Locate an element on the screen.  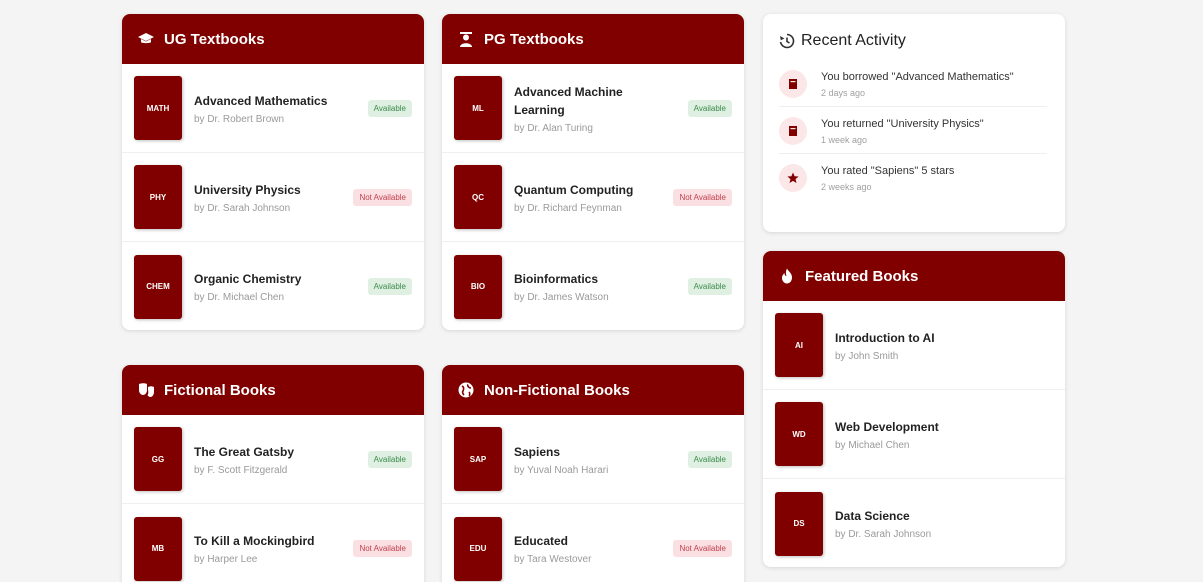
featured-book-row: DS Data Science by Dr. Sarah Johnson is located at coordinates (914, 523).